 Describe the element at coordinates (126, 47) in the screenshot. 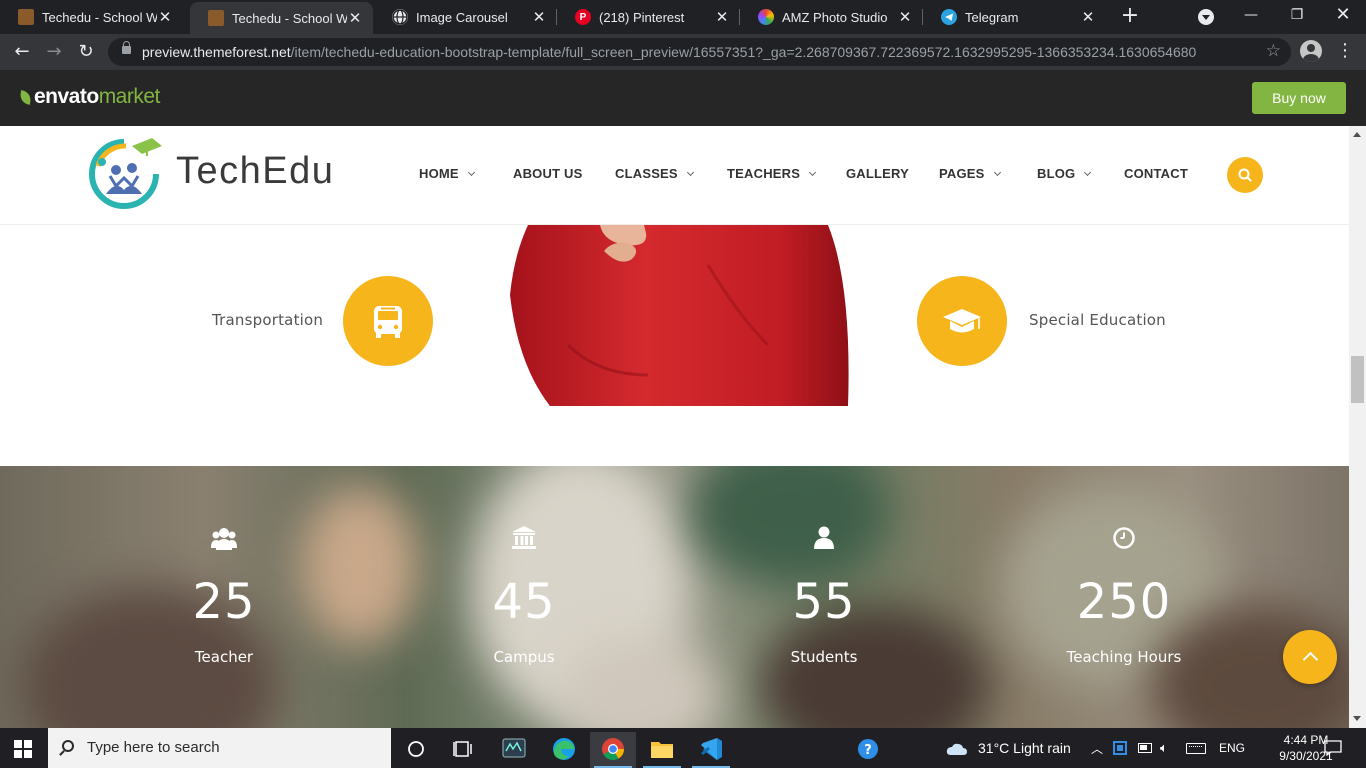

I see `lock-icon` at that location.